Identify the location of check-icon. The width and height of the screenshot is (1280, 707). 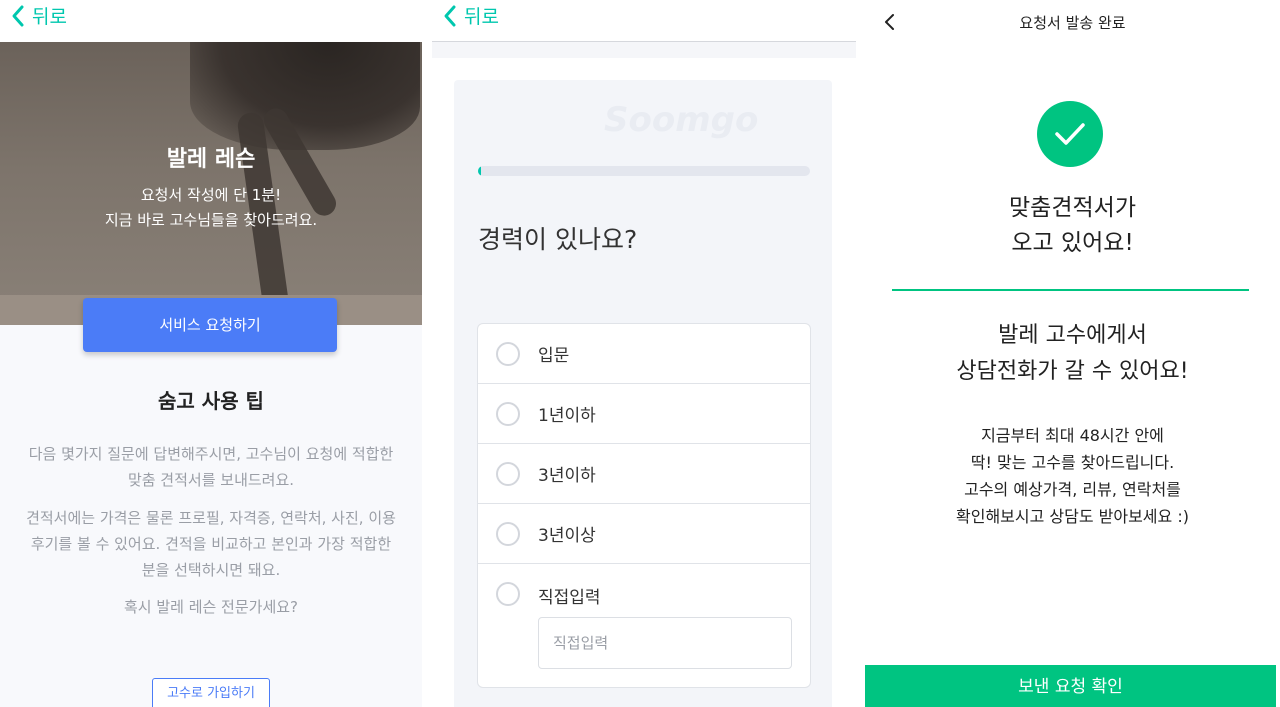
(1070, 134).